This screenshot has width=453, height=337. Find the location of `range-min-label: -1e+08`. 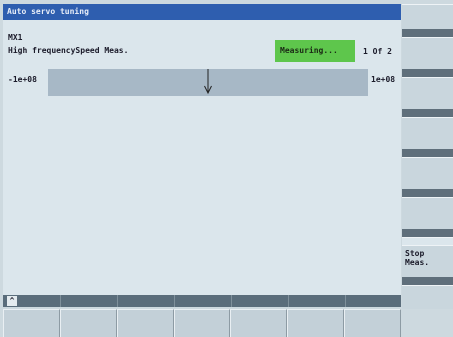

range-min-label: -1e+08 is located at coordinates (22, 79).